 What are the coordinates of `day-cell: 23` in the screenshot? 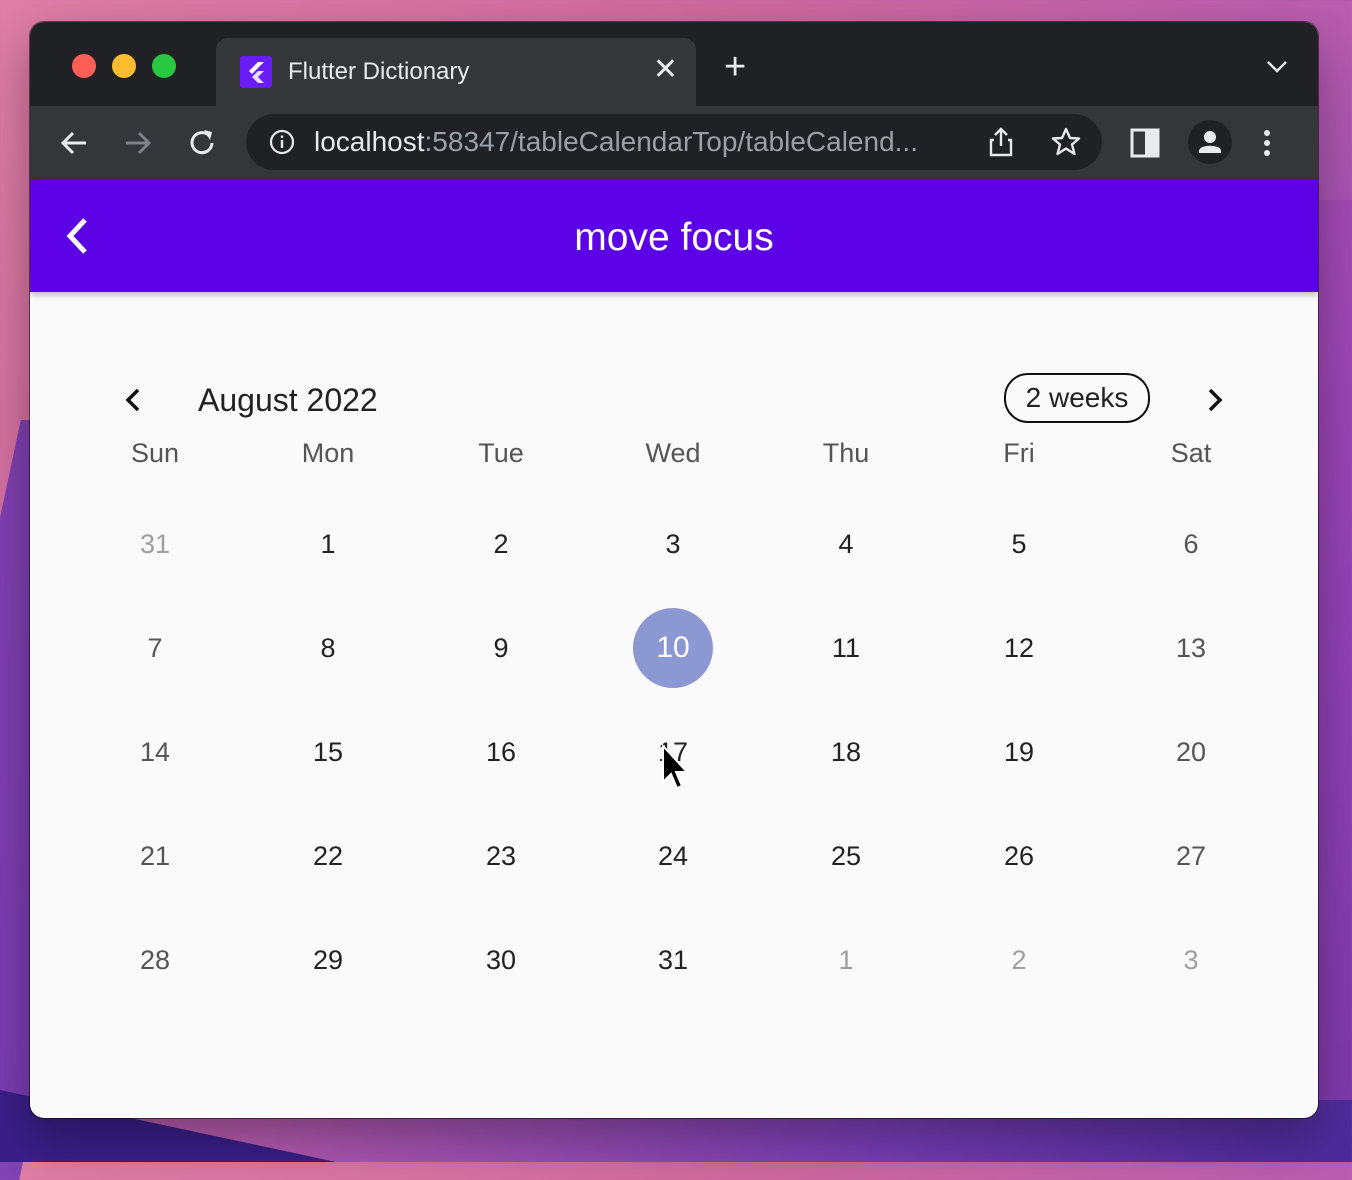 It's located at (501, 856).